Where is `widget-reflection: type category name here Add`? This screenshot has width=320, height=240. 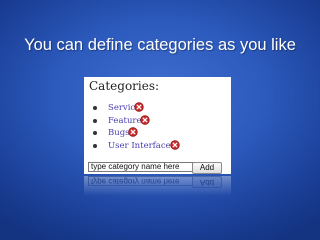 widget-reflection: type category name here Add is located at coordinates (157, 186).